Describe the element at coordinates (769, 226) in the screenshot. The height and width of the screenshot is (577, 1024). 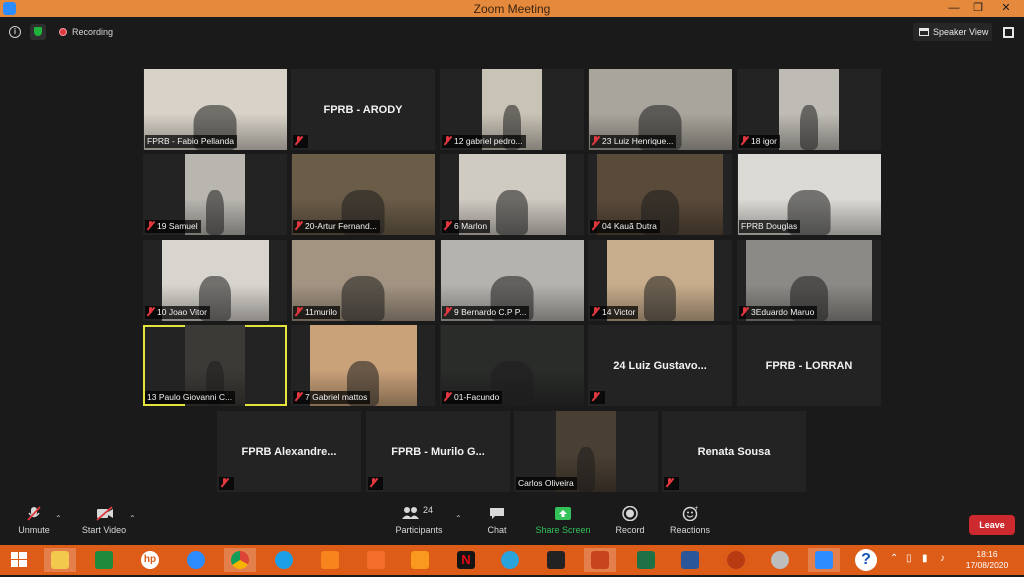
I see `participant-name: FPRB Douglas` at that location.